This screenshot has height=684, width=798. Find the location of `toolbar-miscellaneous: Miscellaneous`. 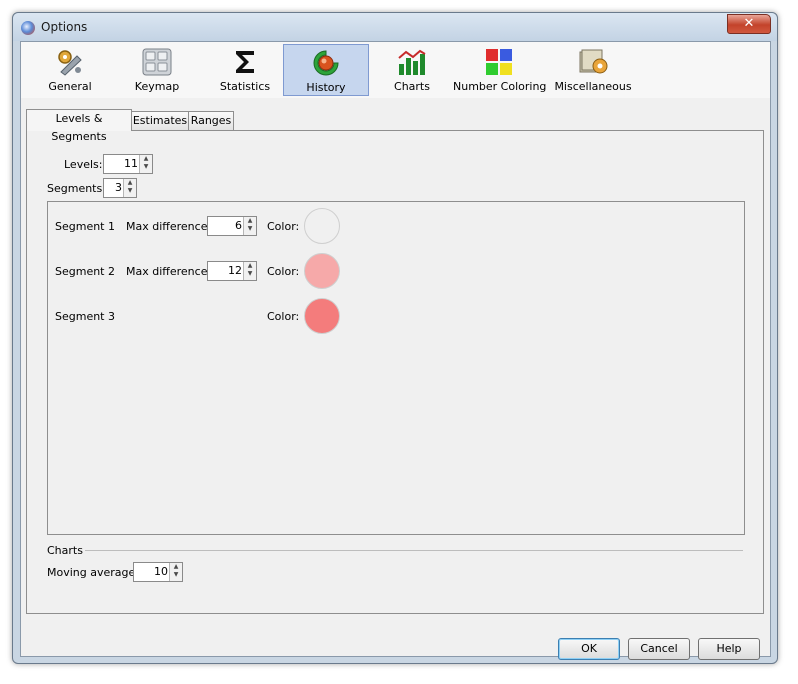

toolbar-miscellaneous: Miscellaneous is located at coordinates (593, 69).